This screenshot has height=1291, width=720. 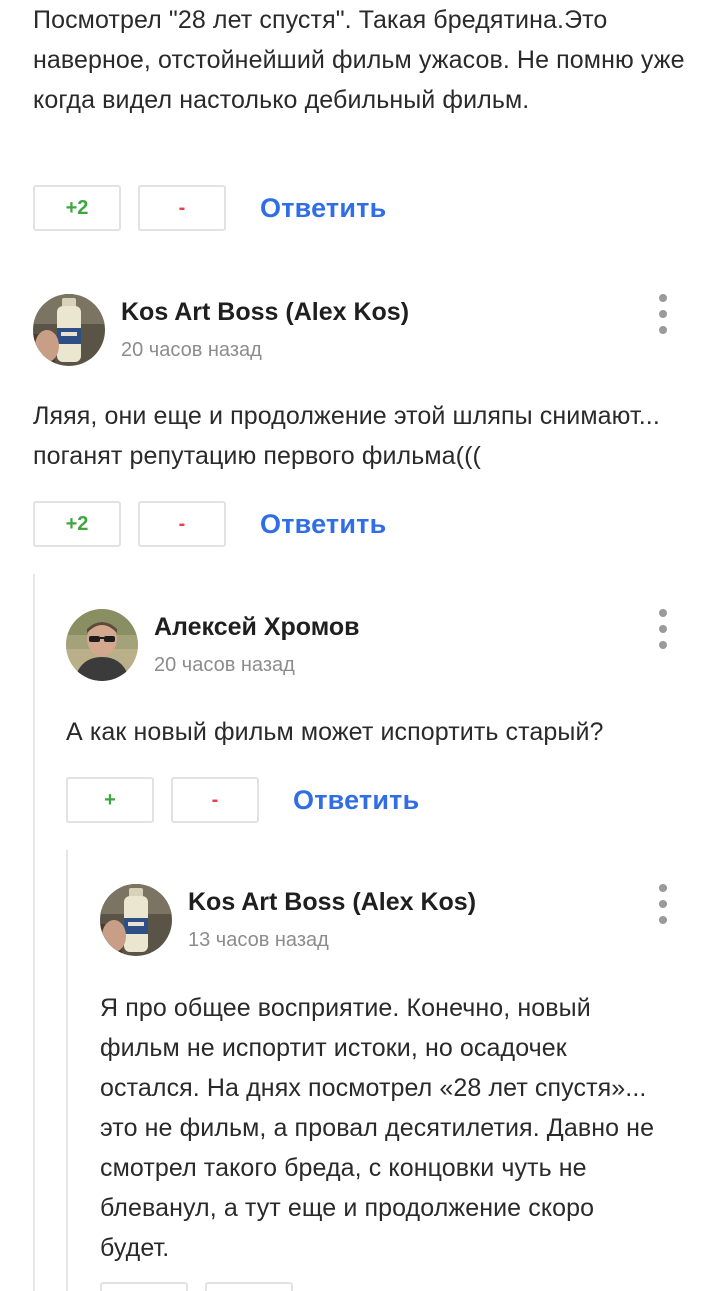 What do you see at coordinates (396, 921) in the screenshot?
I see `comment-header: Kos Art Boss (Alex Kos) 13 часов назад` at bounding box center [396, 921].